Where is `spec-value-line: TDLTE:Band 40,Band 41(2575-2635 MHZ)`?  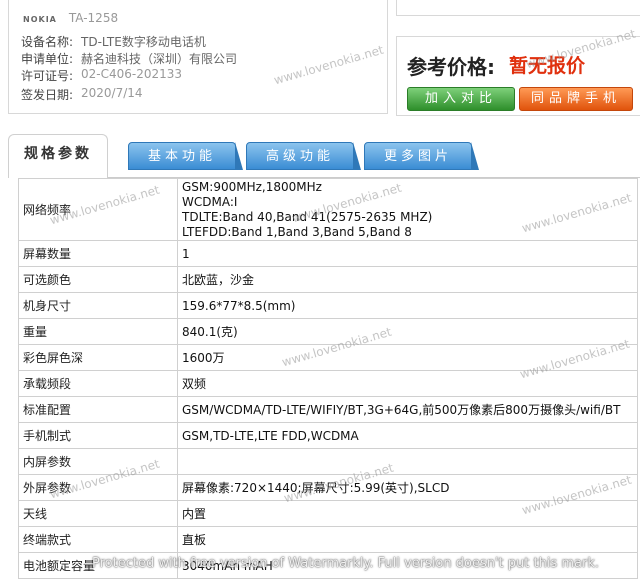
spec-value-line: TDLTE:Band 40,Band 41(2575-2635 MHZ) is located at coordinates (307, 216).